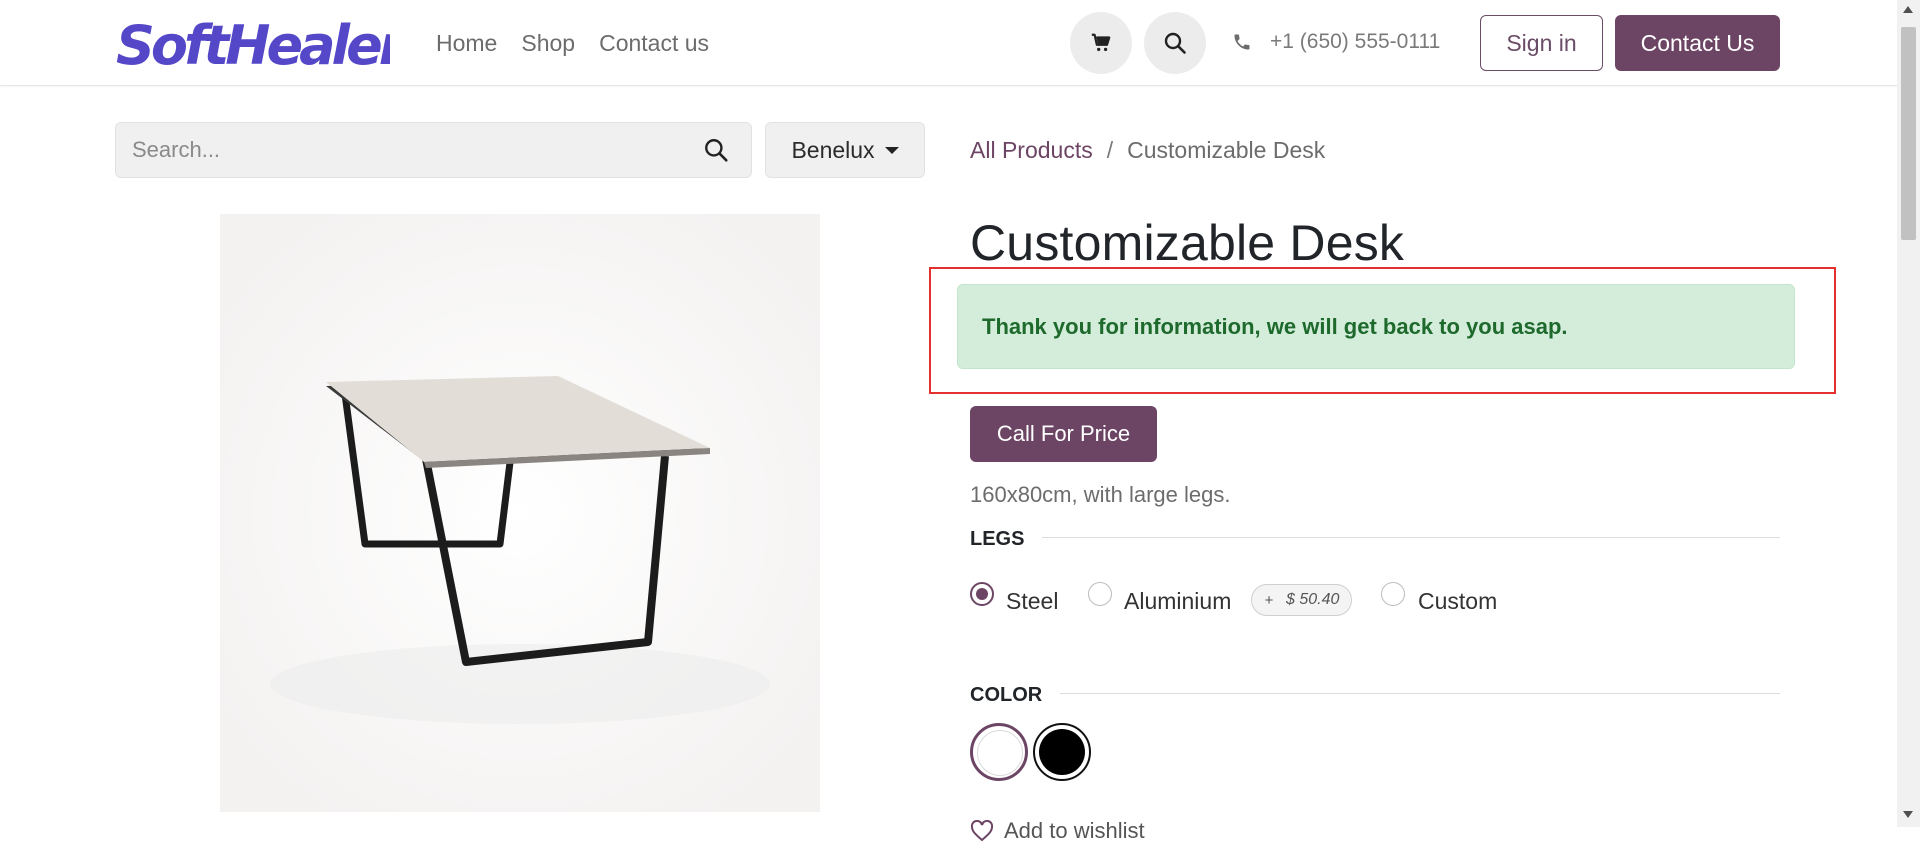 The width and height of the screenshot is (1920, 844). Describe the element at coordinates (1457, 601) in the screenshot. I see `option-custom-label: Custom` at that location.